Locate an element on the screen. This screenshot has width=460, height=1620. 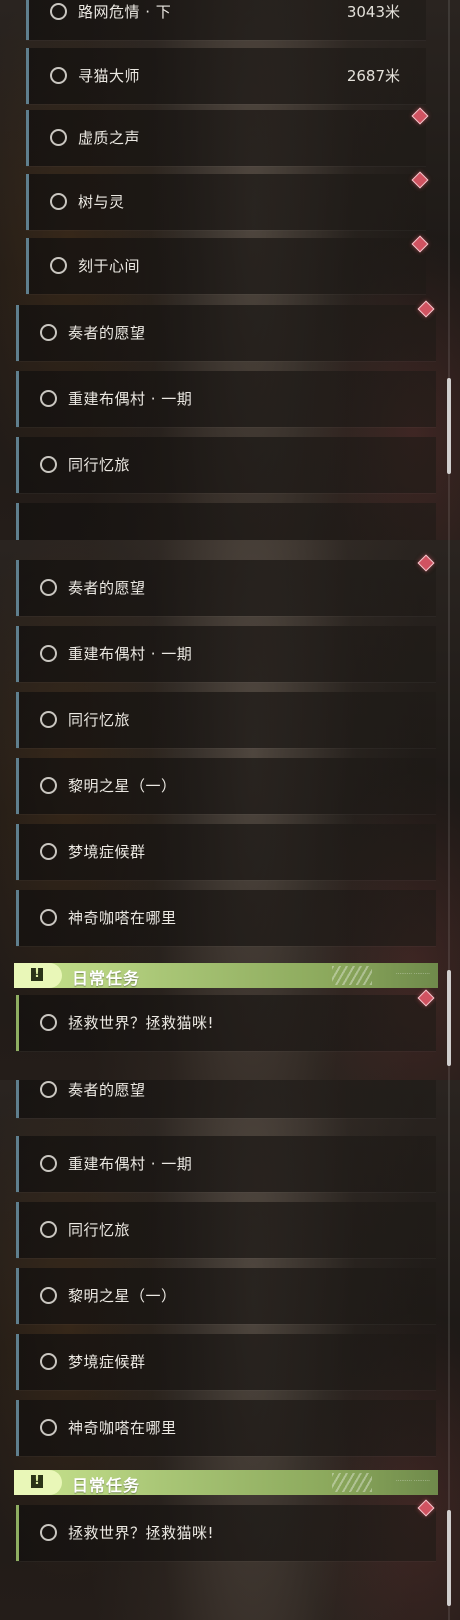
quest-item: 刻于心间 is located at coordinates (226, 266).